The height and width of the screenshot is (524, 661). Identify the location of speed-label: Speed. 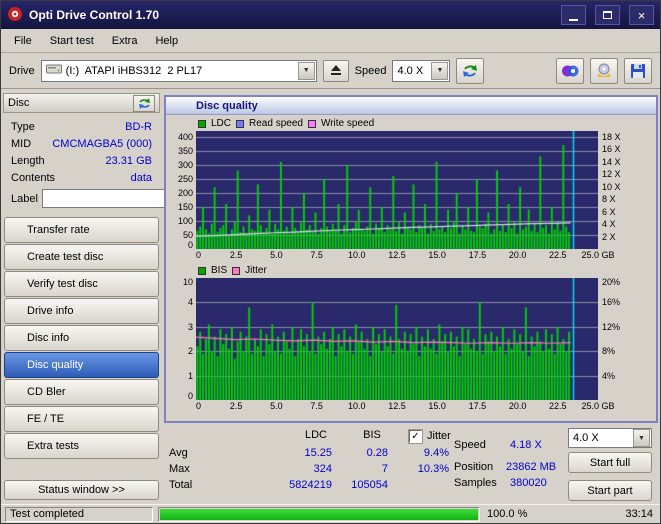
(370, 70).